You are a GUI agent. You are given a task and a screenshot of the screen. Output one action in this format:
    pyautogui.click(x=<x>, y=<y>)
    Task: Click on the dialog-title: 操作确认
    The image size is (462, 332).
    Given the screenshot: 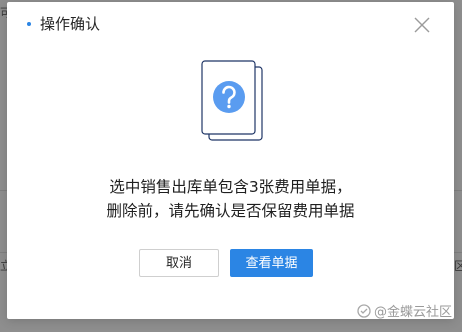 What is the action you would take?
    pyautogui.click(x=70, y=24)
    